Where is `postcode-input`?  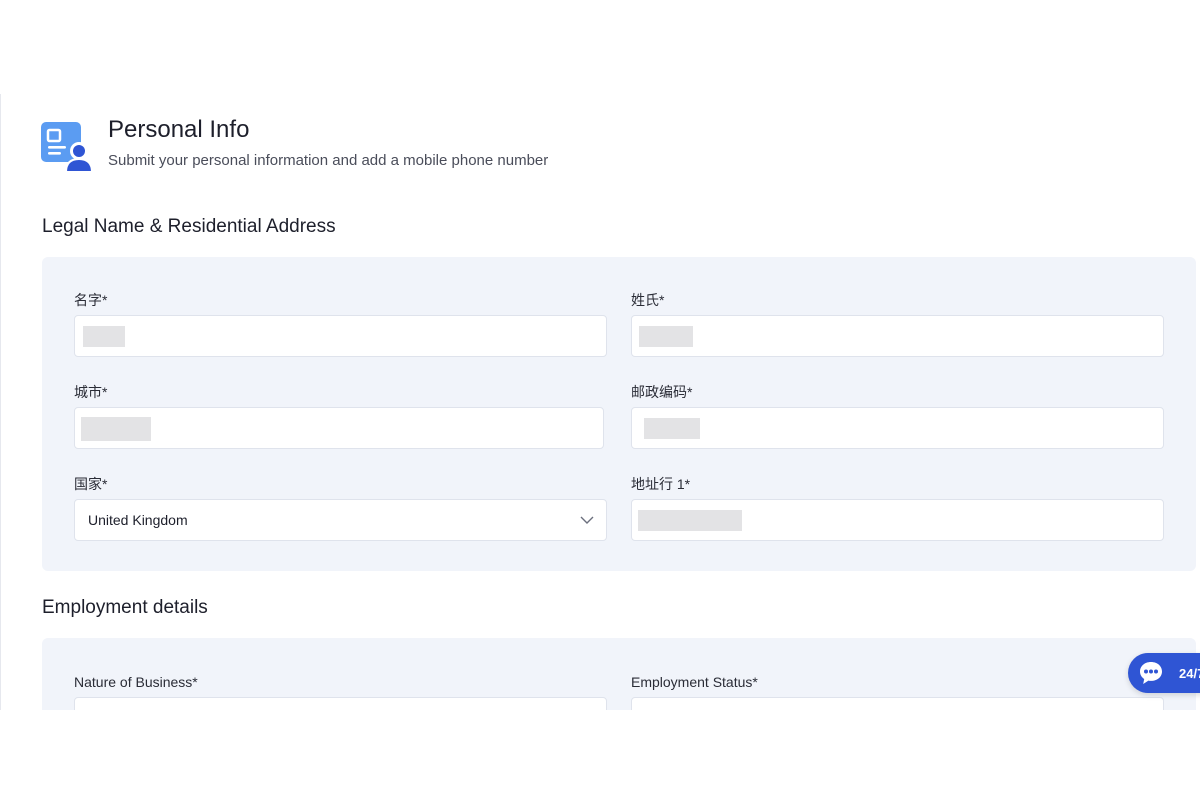 postcode-input is located at coordinates (897, 428).